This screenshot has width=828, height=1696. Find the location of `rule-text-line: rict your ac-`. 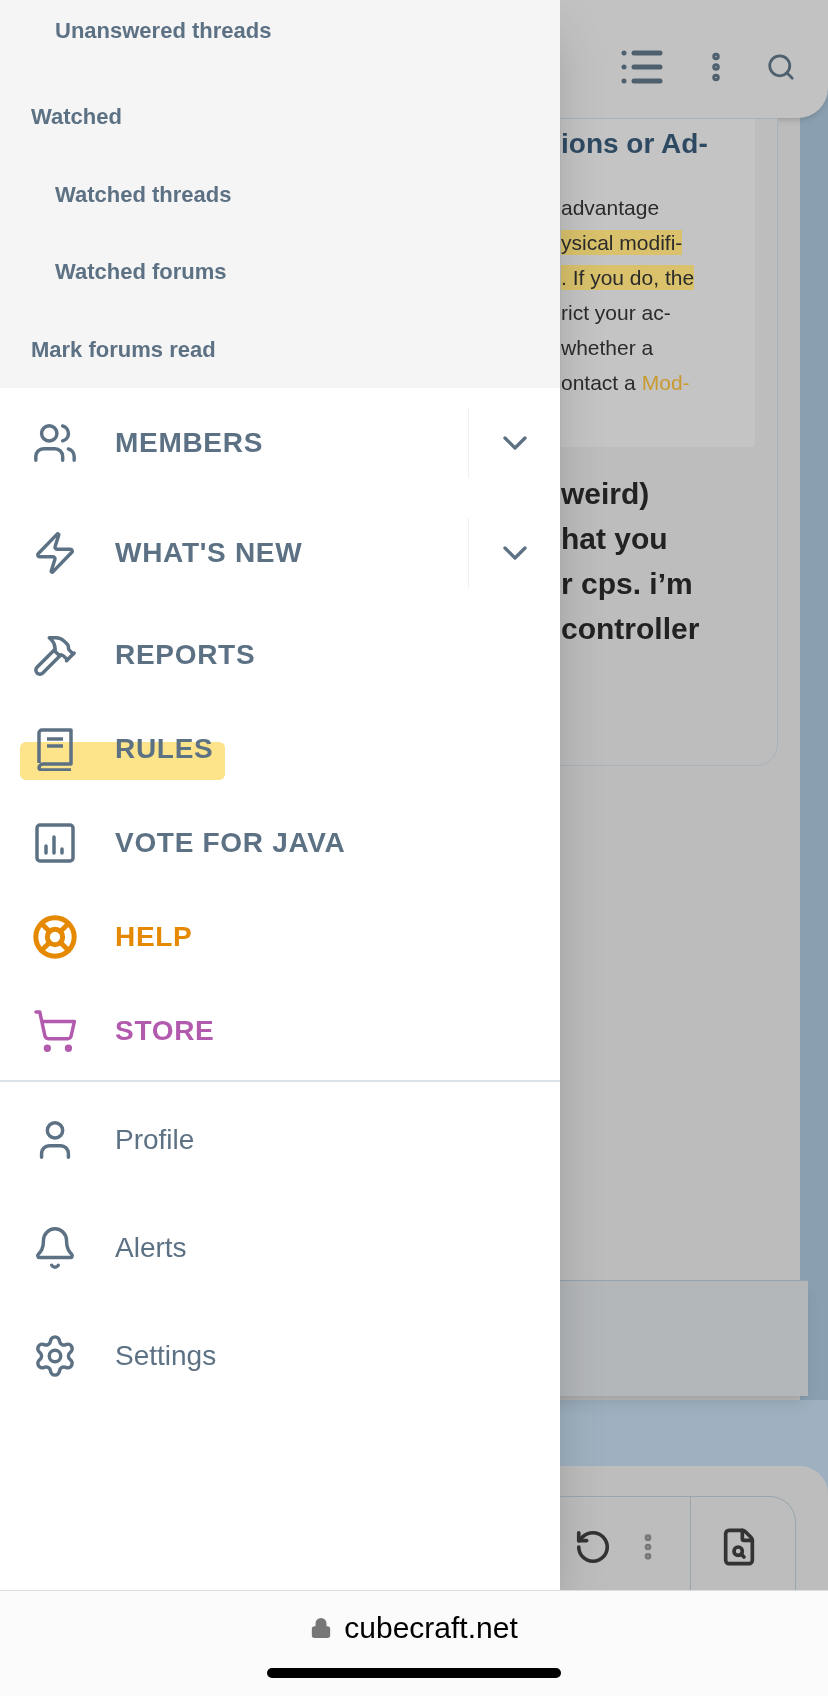

rule-text-line: rict your ac- is located at coordinates (616, 312).